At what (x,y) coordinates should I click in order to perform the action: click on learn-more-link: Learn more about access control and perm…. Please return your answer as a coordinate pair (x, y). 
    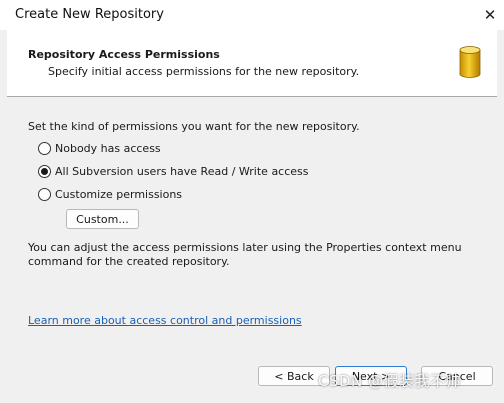
    Looking at the image, I should click on (165, 320).